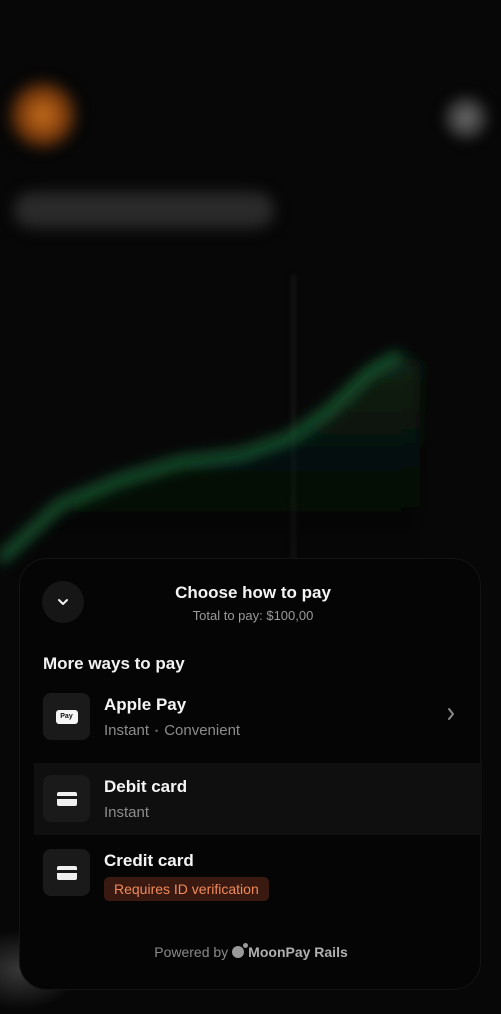  What do you see at coordinates (451, 714) in the screenshot?
I see `chevron-right-icon` at bounding box center [451, 714].